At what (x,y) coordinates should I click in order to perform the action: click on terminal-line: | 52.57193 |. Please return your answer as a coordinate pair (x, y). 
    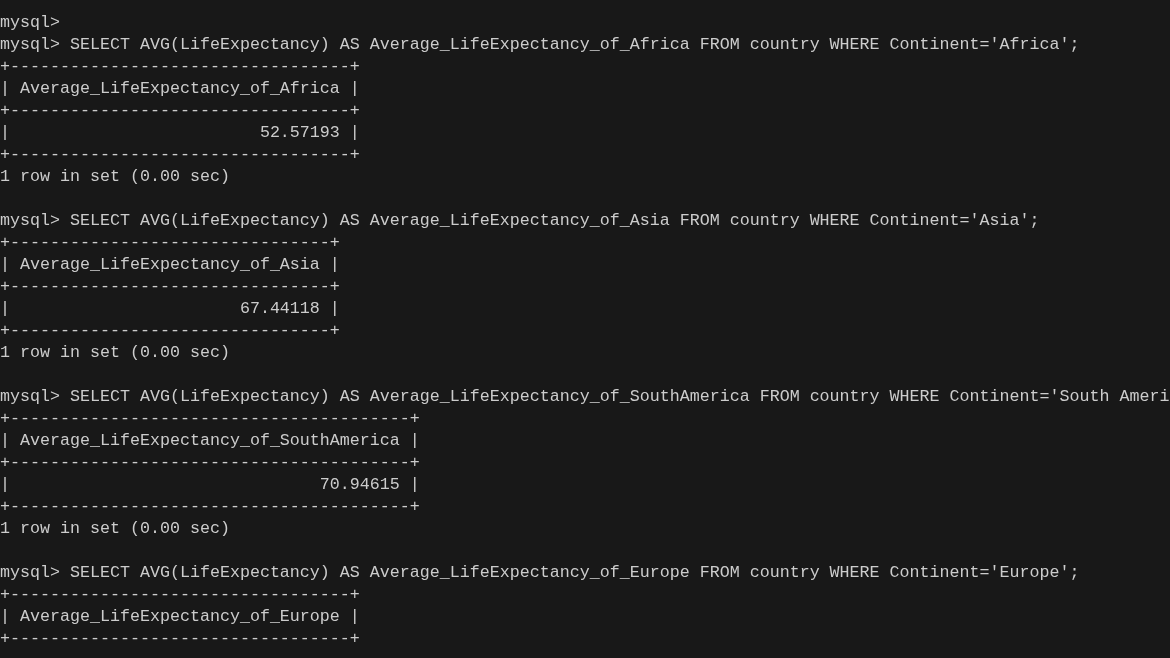
    Looking at the image, I should click on (180, 133).